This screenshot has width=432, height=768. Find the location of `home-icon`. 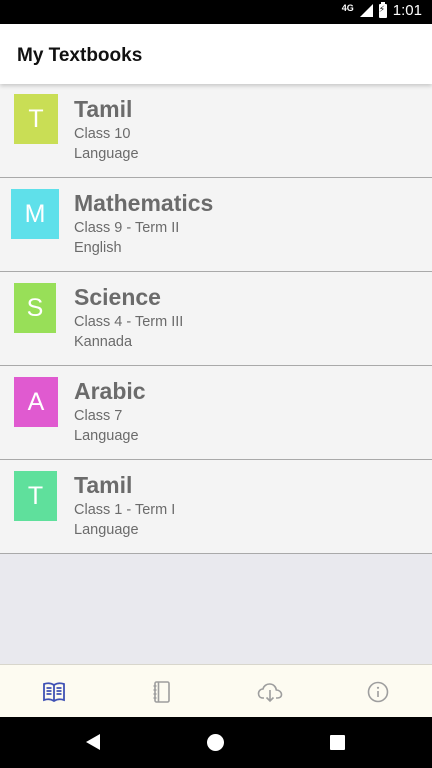

home-icon is located at coordinates (215, 742).